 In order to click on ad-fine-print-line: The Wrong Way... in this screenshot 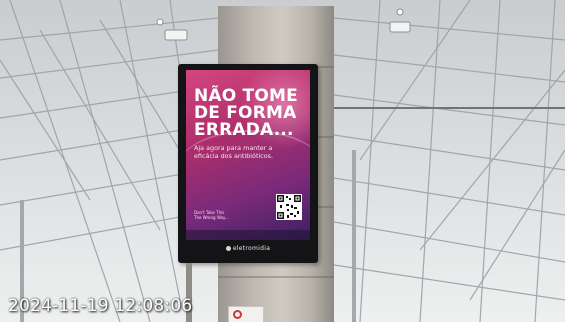, I will do `click(211, 217)`.